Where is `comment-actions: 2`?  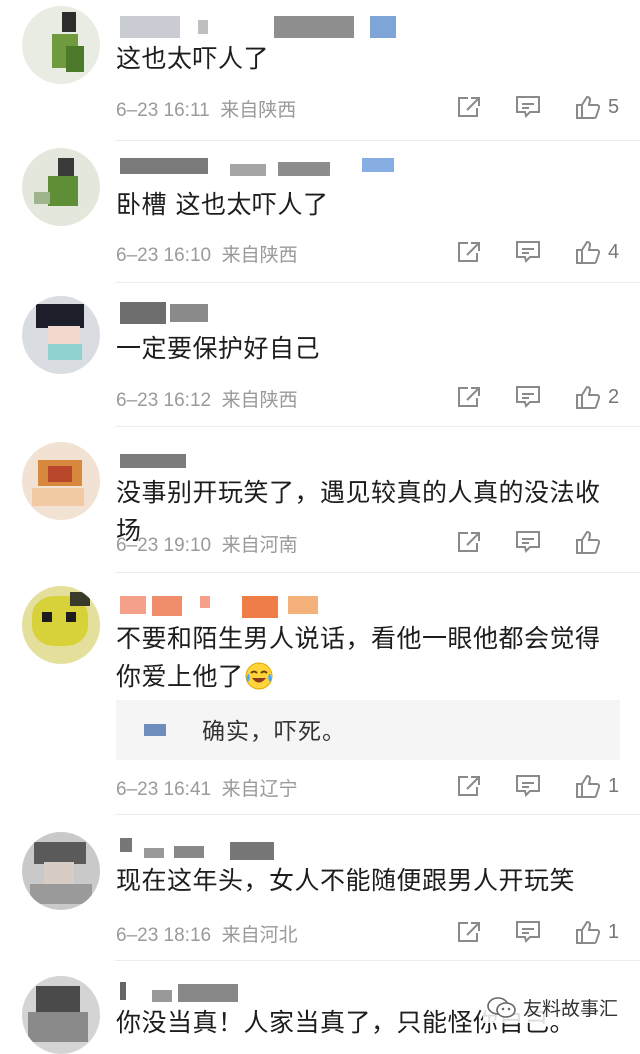 comment-actions: 2 is located at coordinates (538, 397).